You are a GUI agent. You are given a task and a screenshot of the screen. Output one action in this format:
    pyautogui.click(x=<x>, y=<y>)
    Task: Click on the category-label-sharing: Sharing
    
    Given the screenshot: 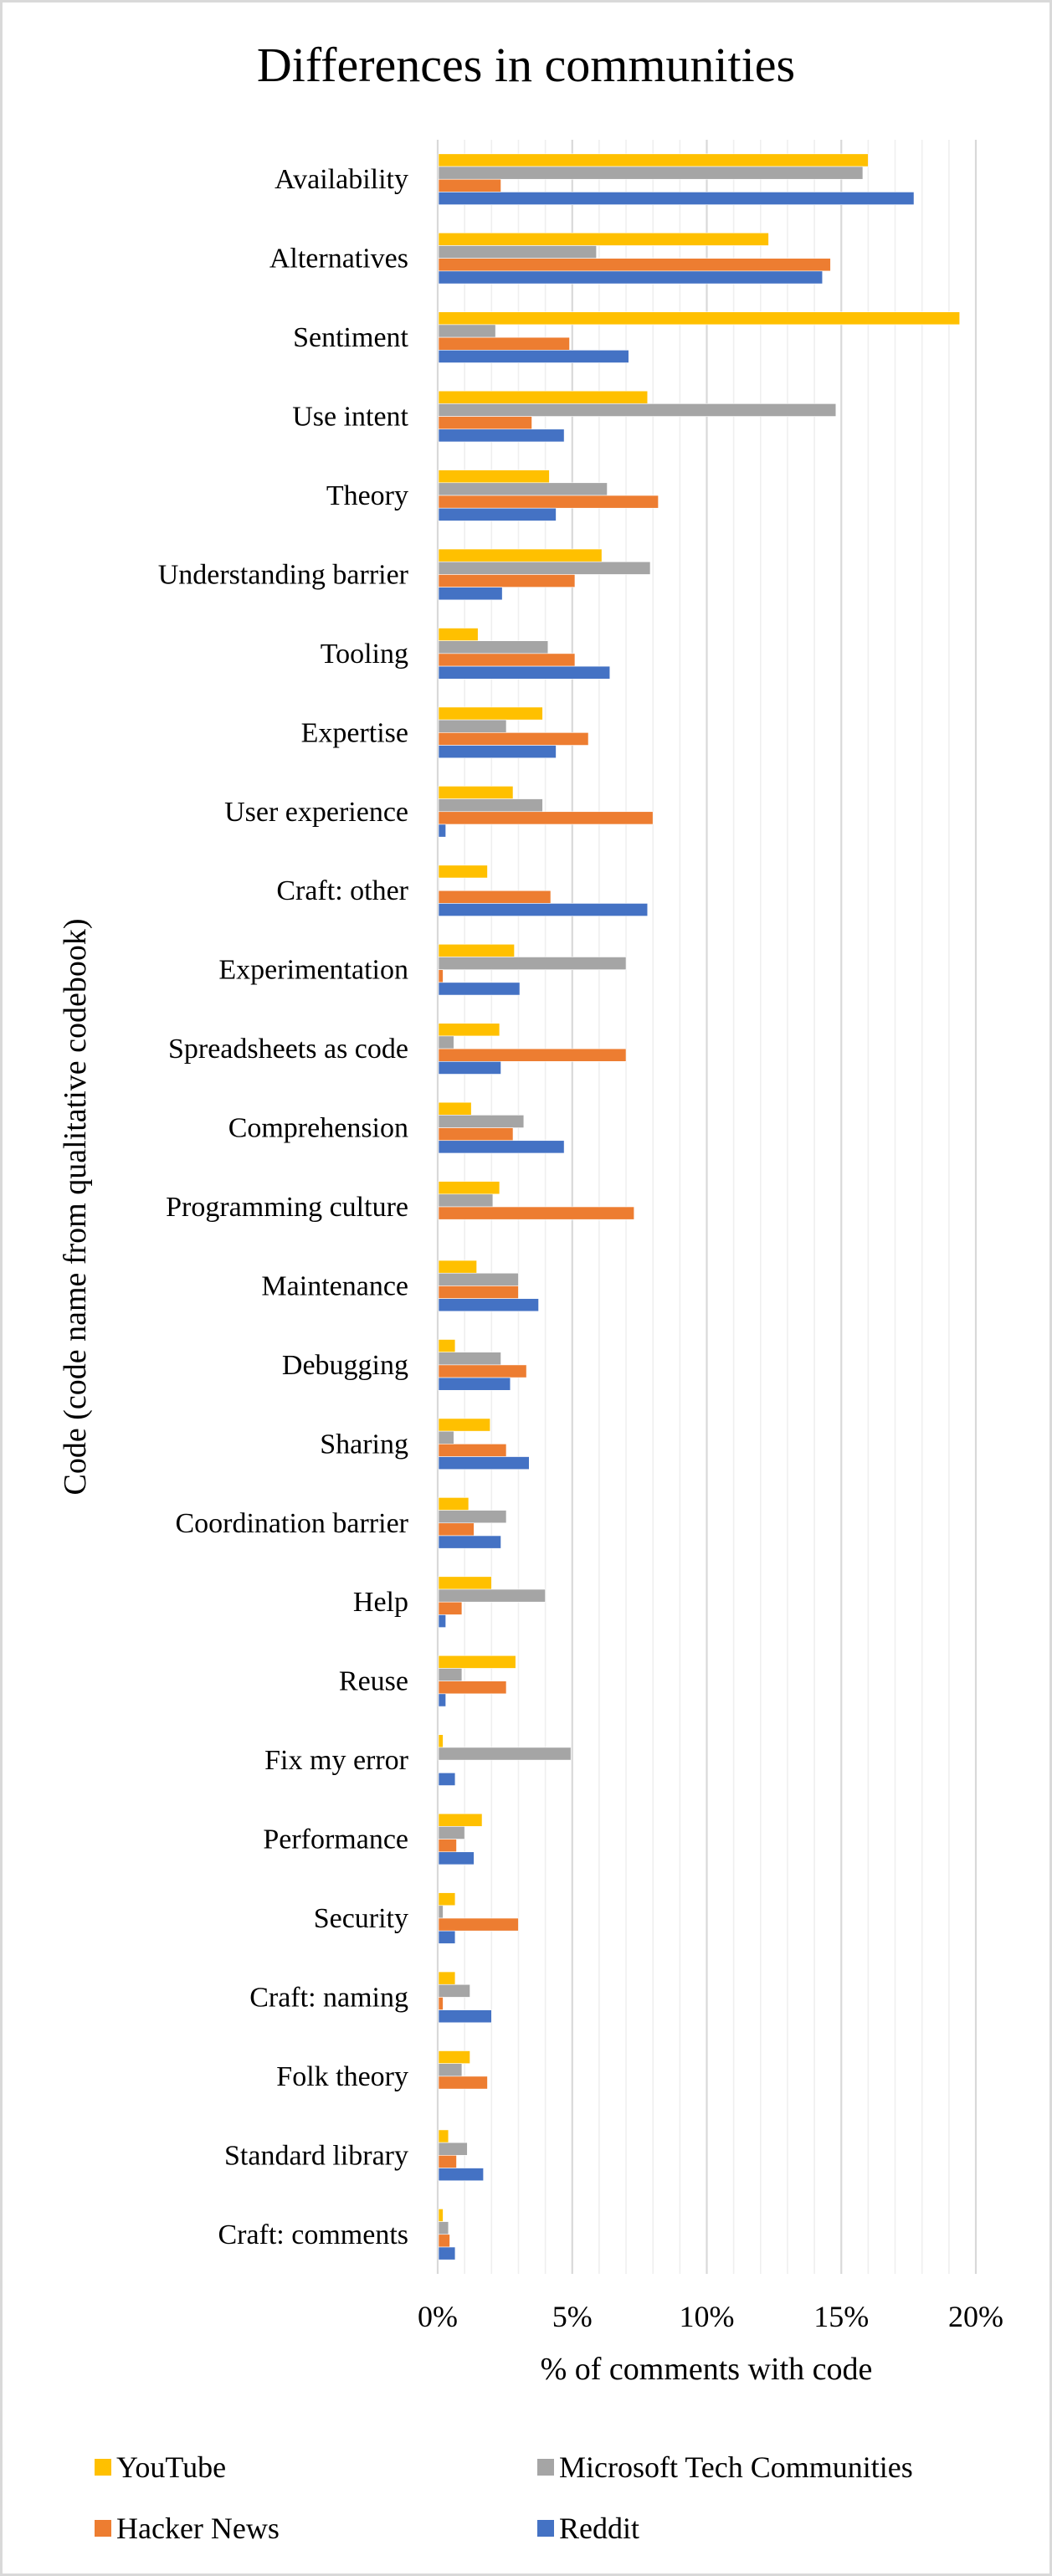 What is the action you would take?
    pyautogui.click(x=364, y=1444)
    